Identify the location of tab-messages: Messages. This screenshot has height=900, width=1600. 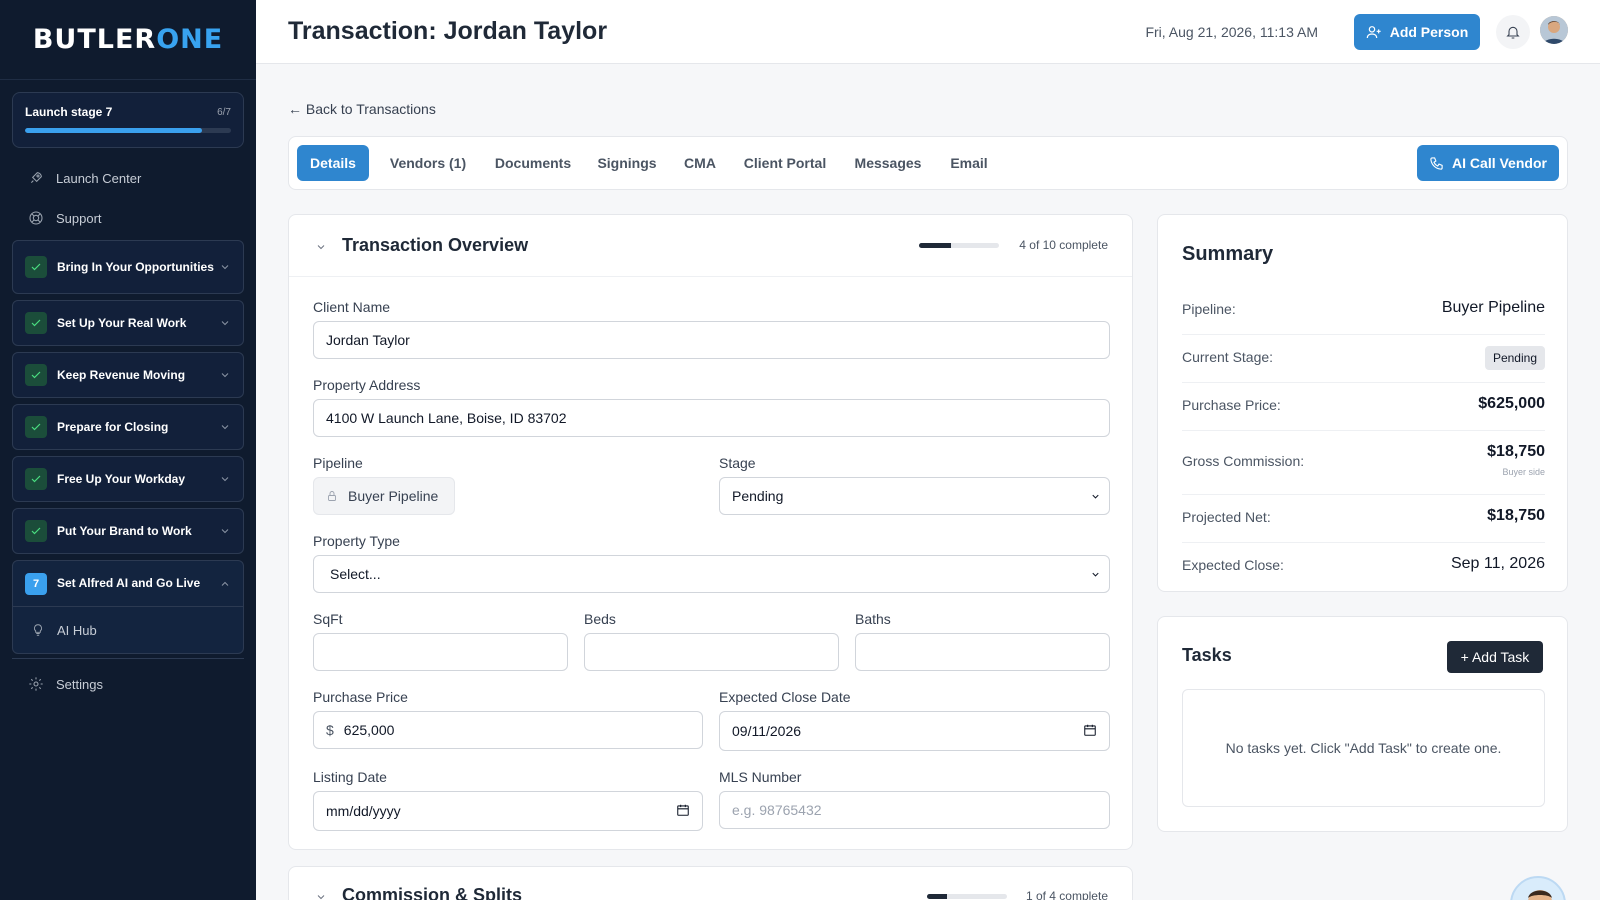
(888, 163).